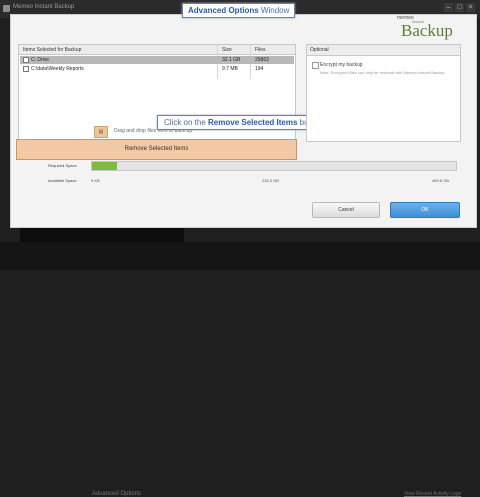 The width and height of the screenshot is (480, 497). Describe the element at coordinates (432, 494) in the screenshot. I see `activity-logs-link: View Recent Activity Logs` at that location.